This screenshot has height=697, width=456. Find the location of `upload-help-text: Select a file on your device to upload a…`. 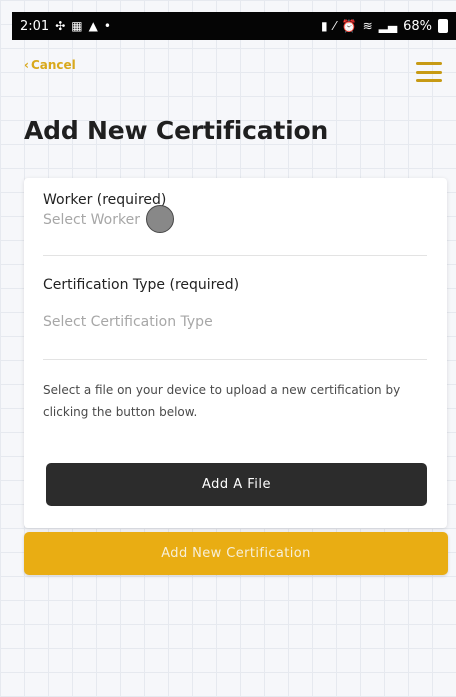

upload-help-text: Select a file on your device to upload a… is located at coordinates (222, 401).